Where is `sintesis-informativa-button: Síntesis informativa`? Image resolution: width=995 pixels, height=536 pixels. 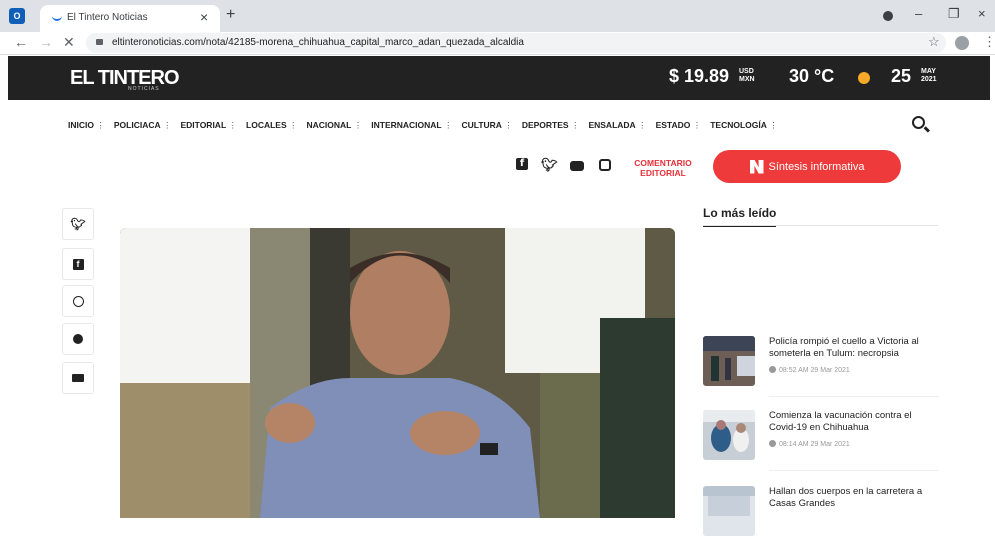
sintesis-informativa-button: Síntesis informativa is located at coordinates (807, 166).